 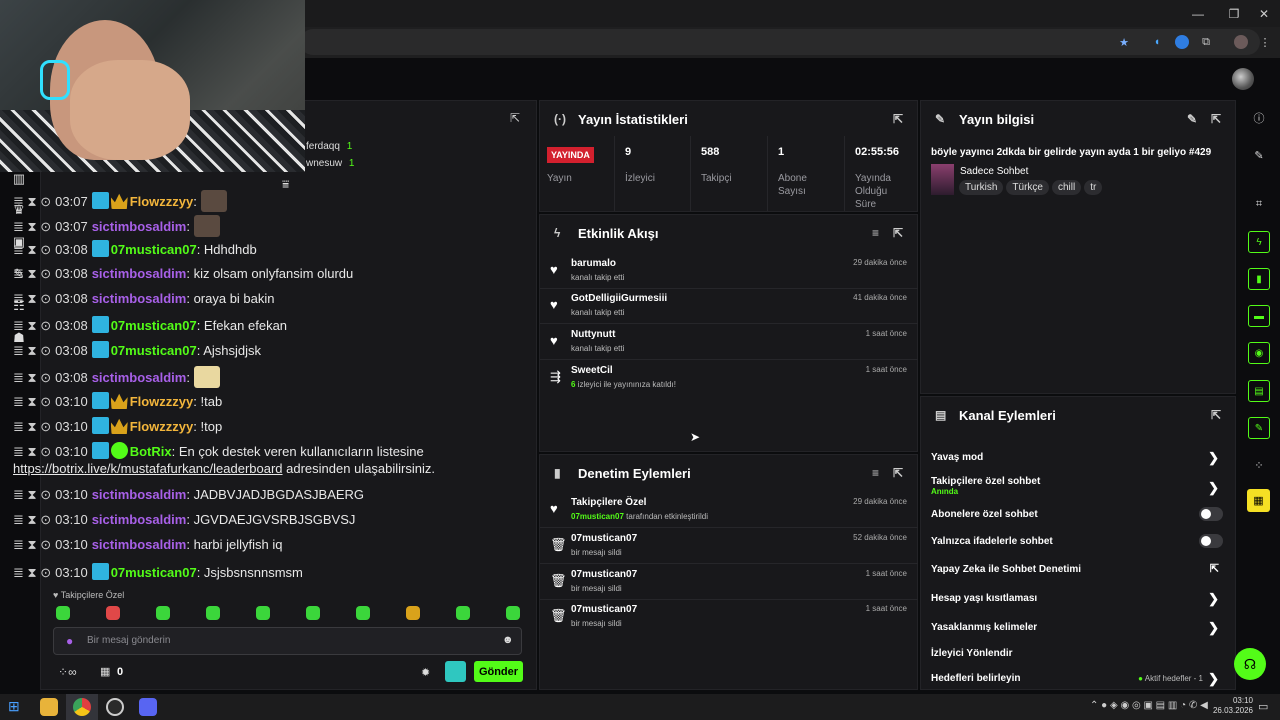 What do you see at coordinates (1265, 42) in the screenshot?
I see `menu-dots-icon: ⋮` at bounding box center [1265, 42].